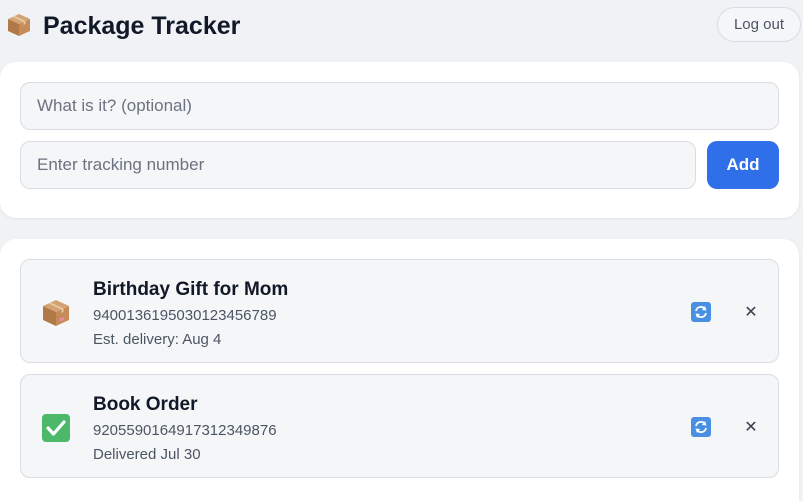 This screenshot has width=803, height=501. I want to click on check-mark-icon, so click(56, 428).